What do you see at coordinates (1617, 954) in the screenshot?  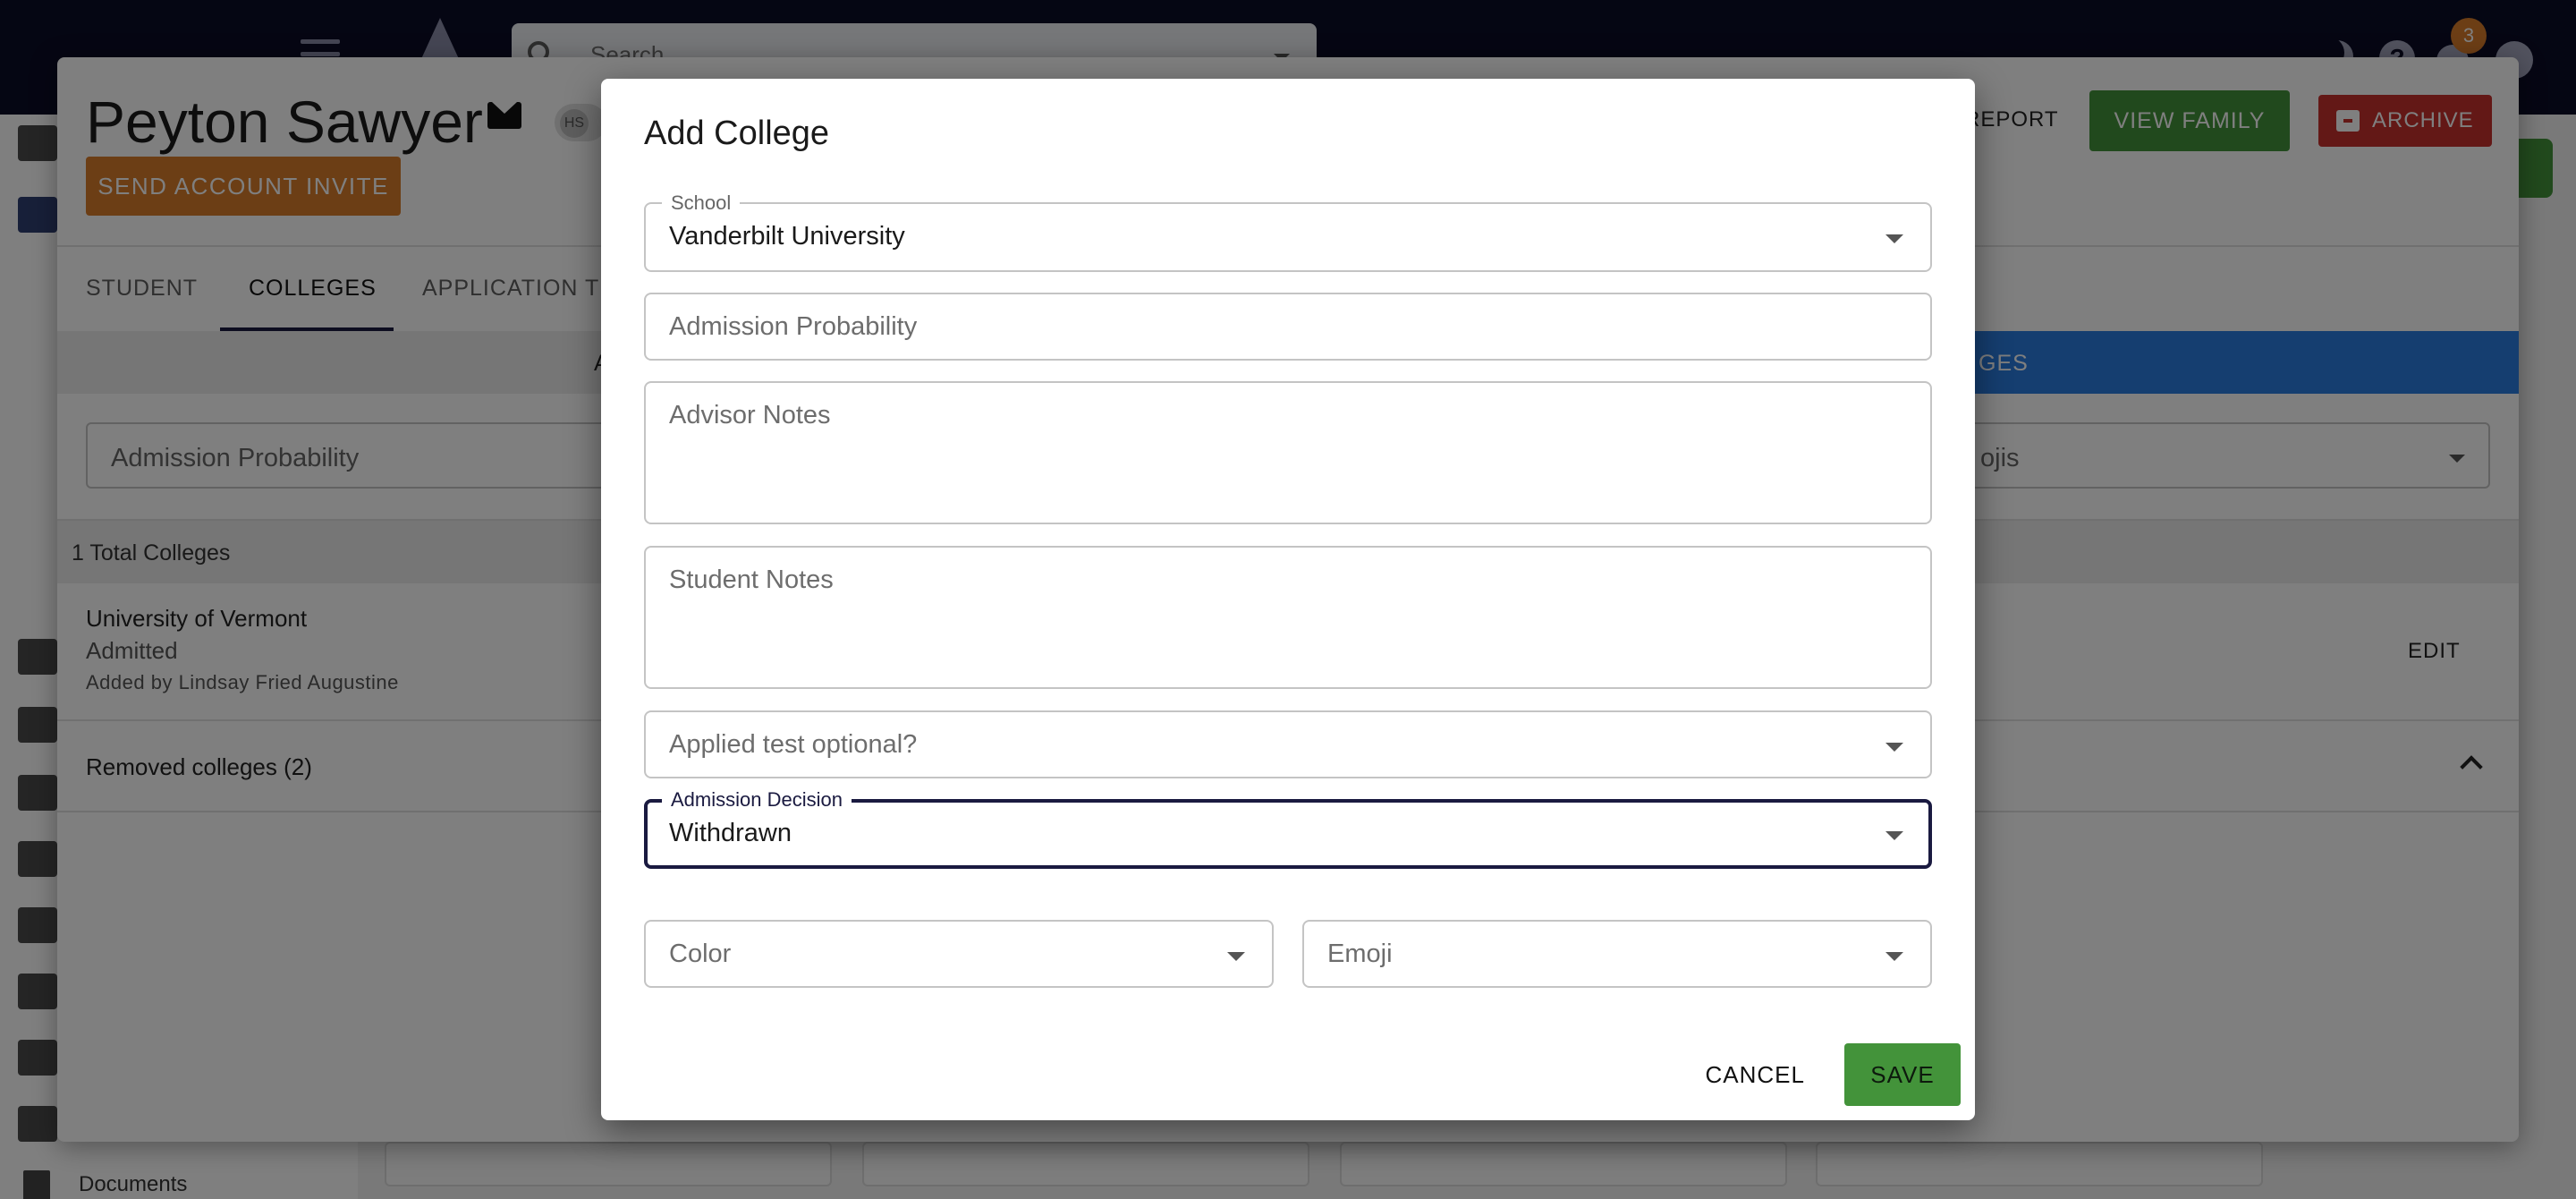 I see `emoji-select: Emoji` at bounding box center [1617, 954].